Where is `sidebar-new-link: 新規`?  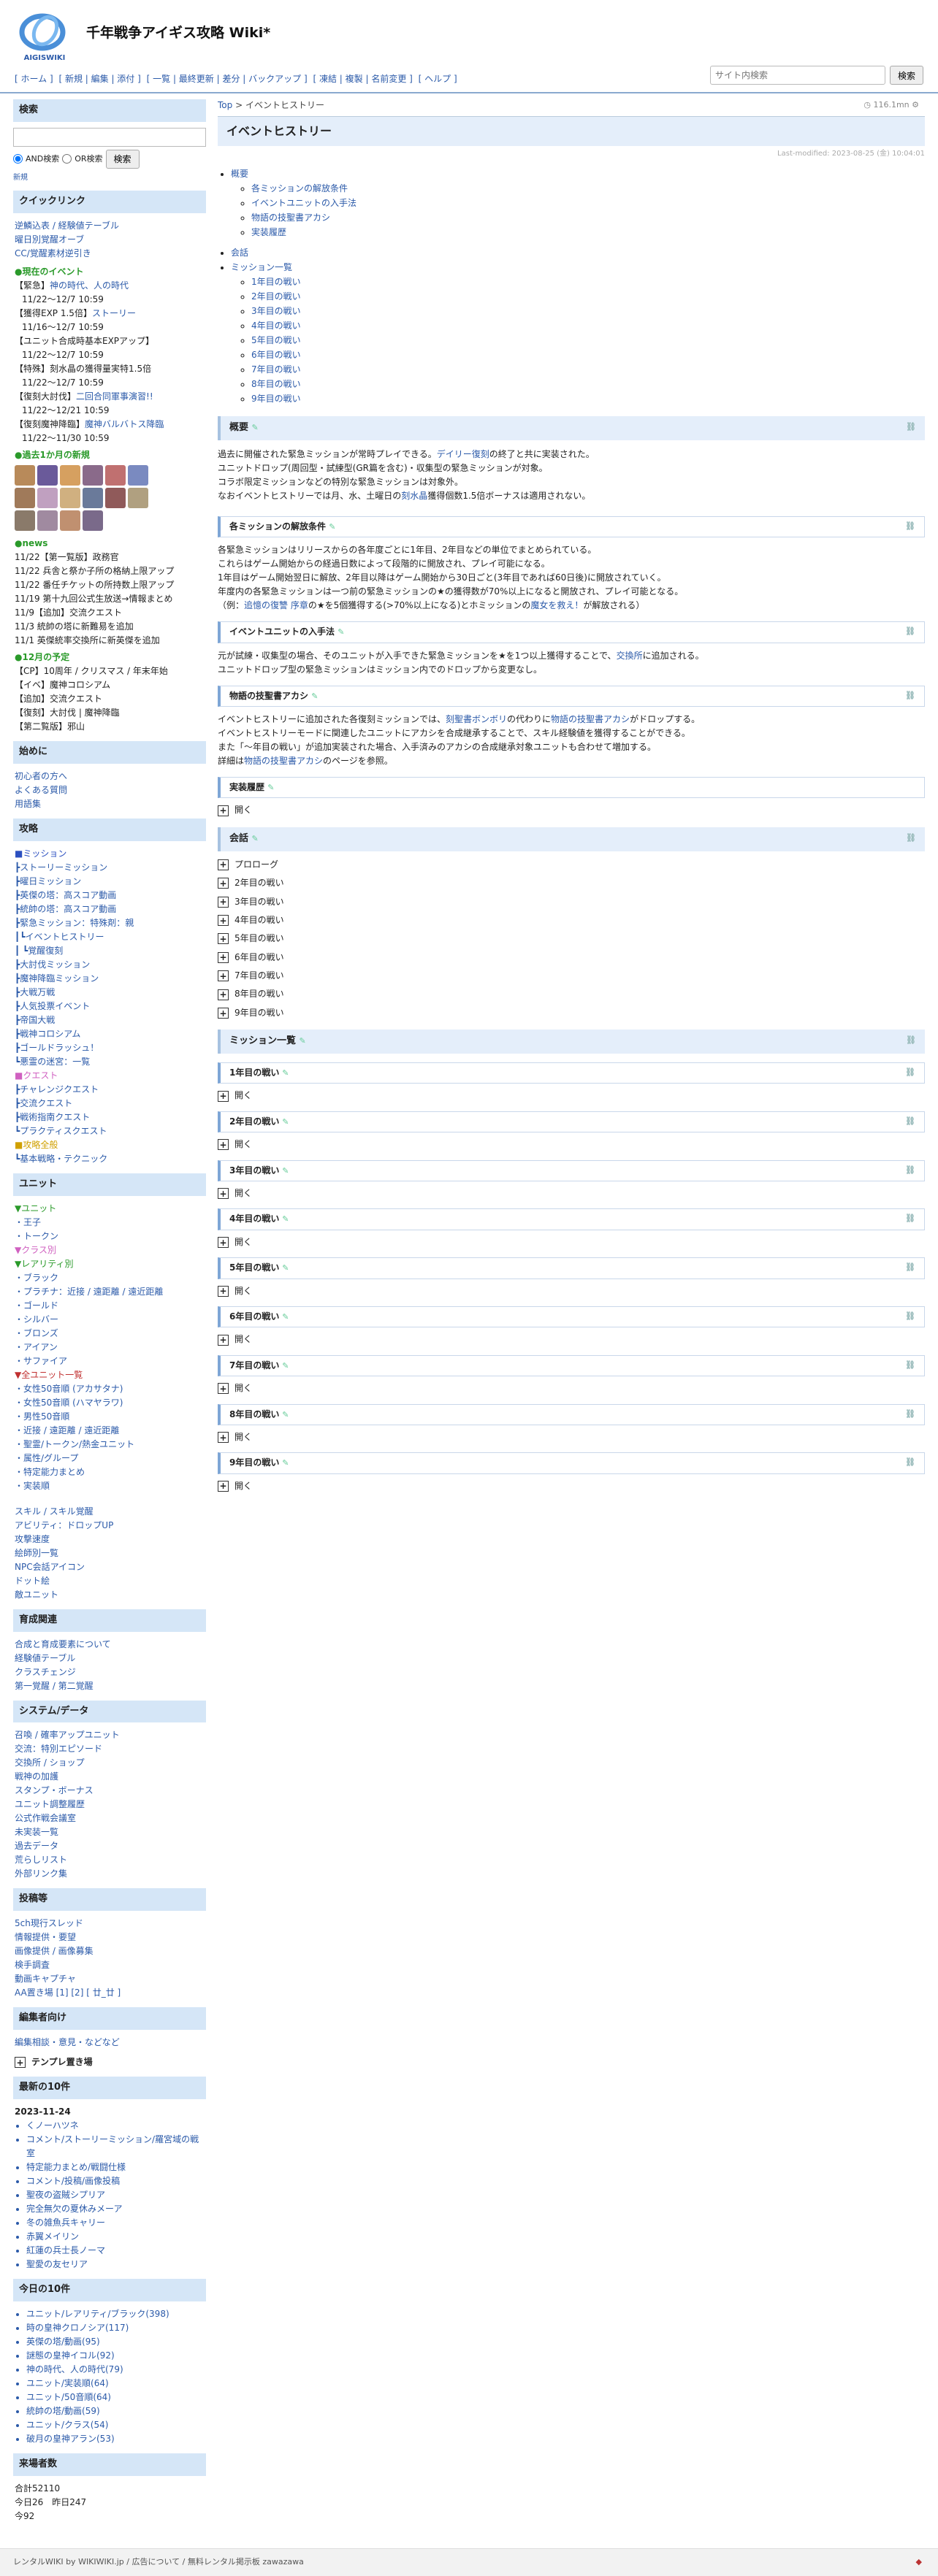 sidebar-new-link: 新規 is located at coordinates (110, 178).